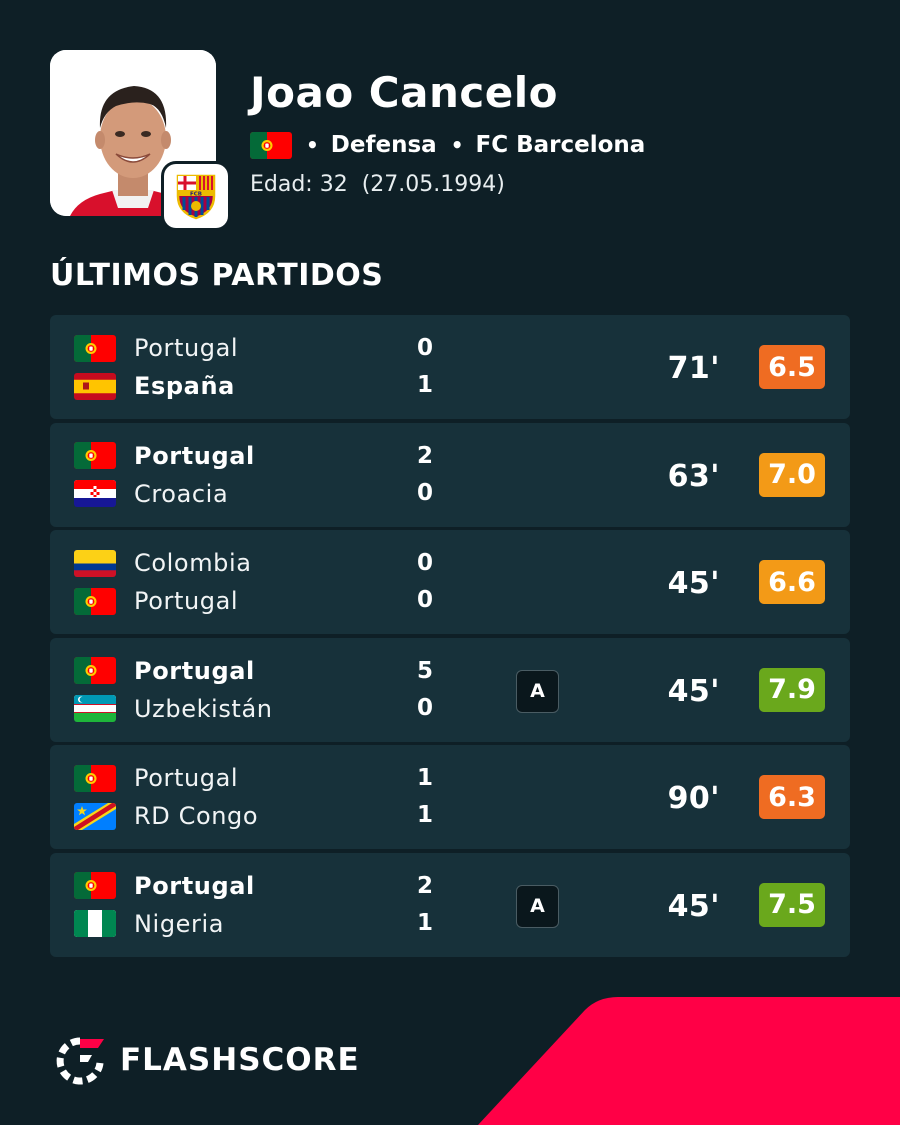 The image size is (900, 1125). I want to click on uzbekistan-flag-icon, so click(95, 709).